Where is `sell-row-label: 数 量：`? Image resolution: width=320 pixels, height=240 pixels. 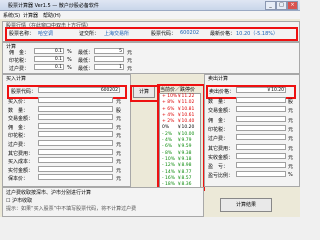
sell-row-label: 数 量： is located at coordinates (218, 102).